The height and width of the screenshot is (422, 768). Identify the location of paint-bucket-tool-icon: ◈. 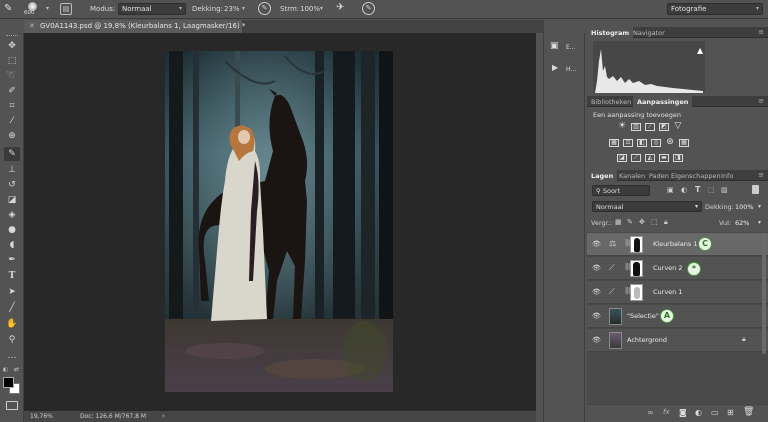
(12, 215).